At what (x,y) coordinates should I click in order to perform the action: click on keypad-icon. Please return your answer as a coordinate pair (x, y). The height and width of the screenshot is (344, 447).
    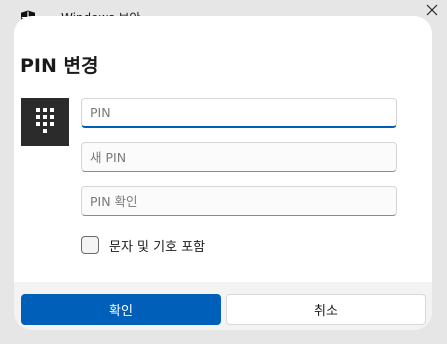
    Looking at the image, I should click on (45, 122).